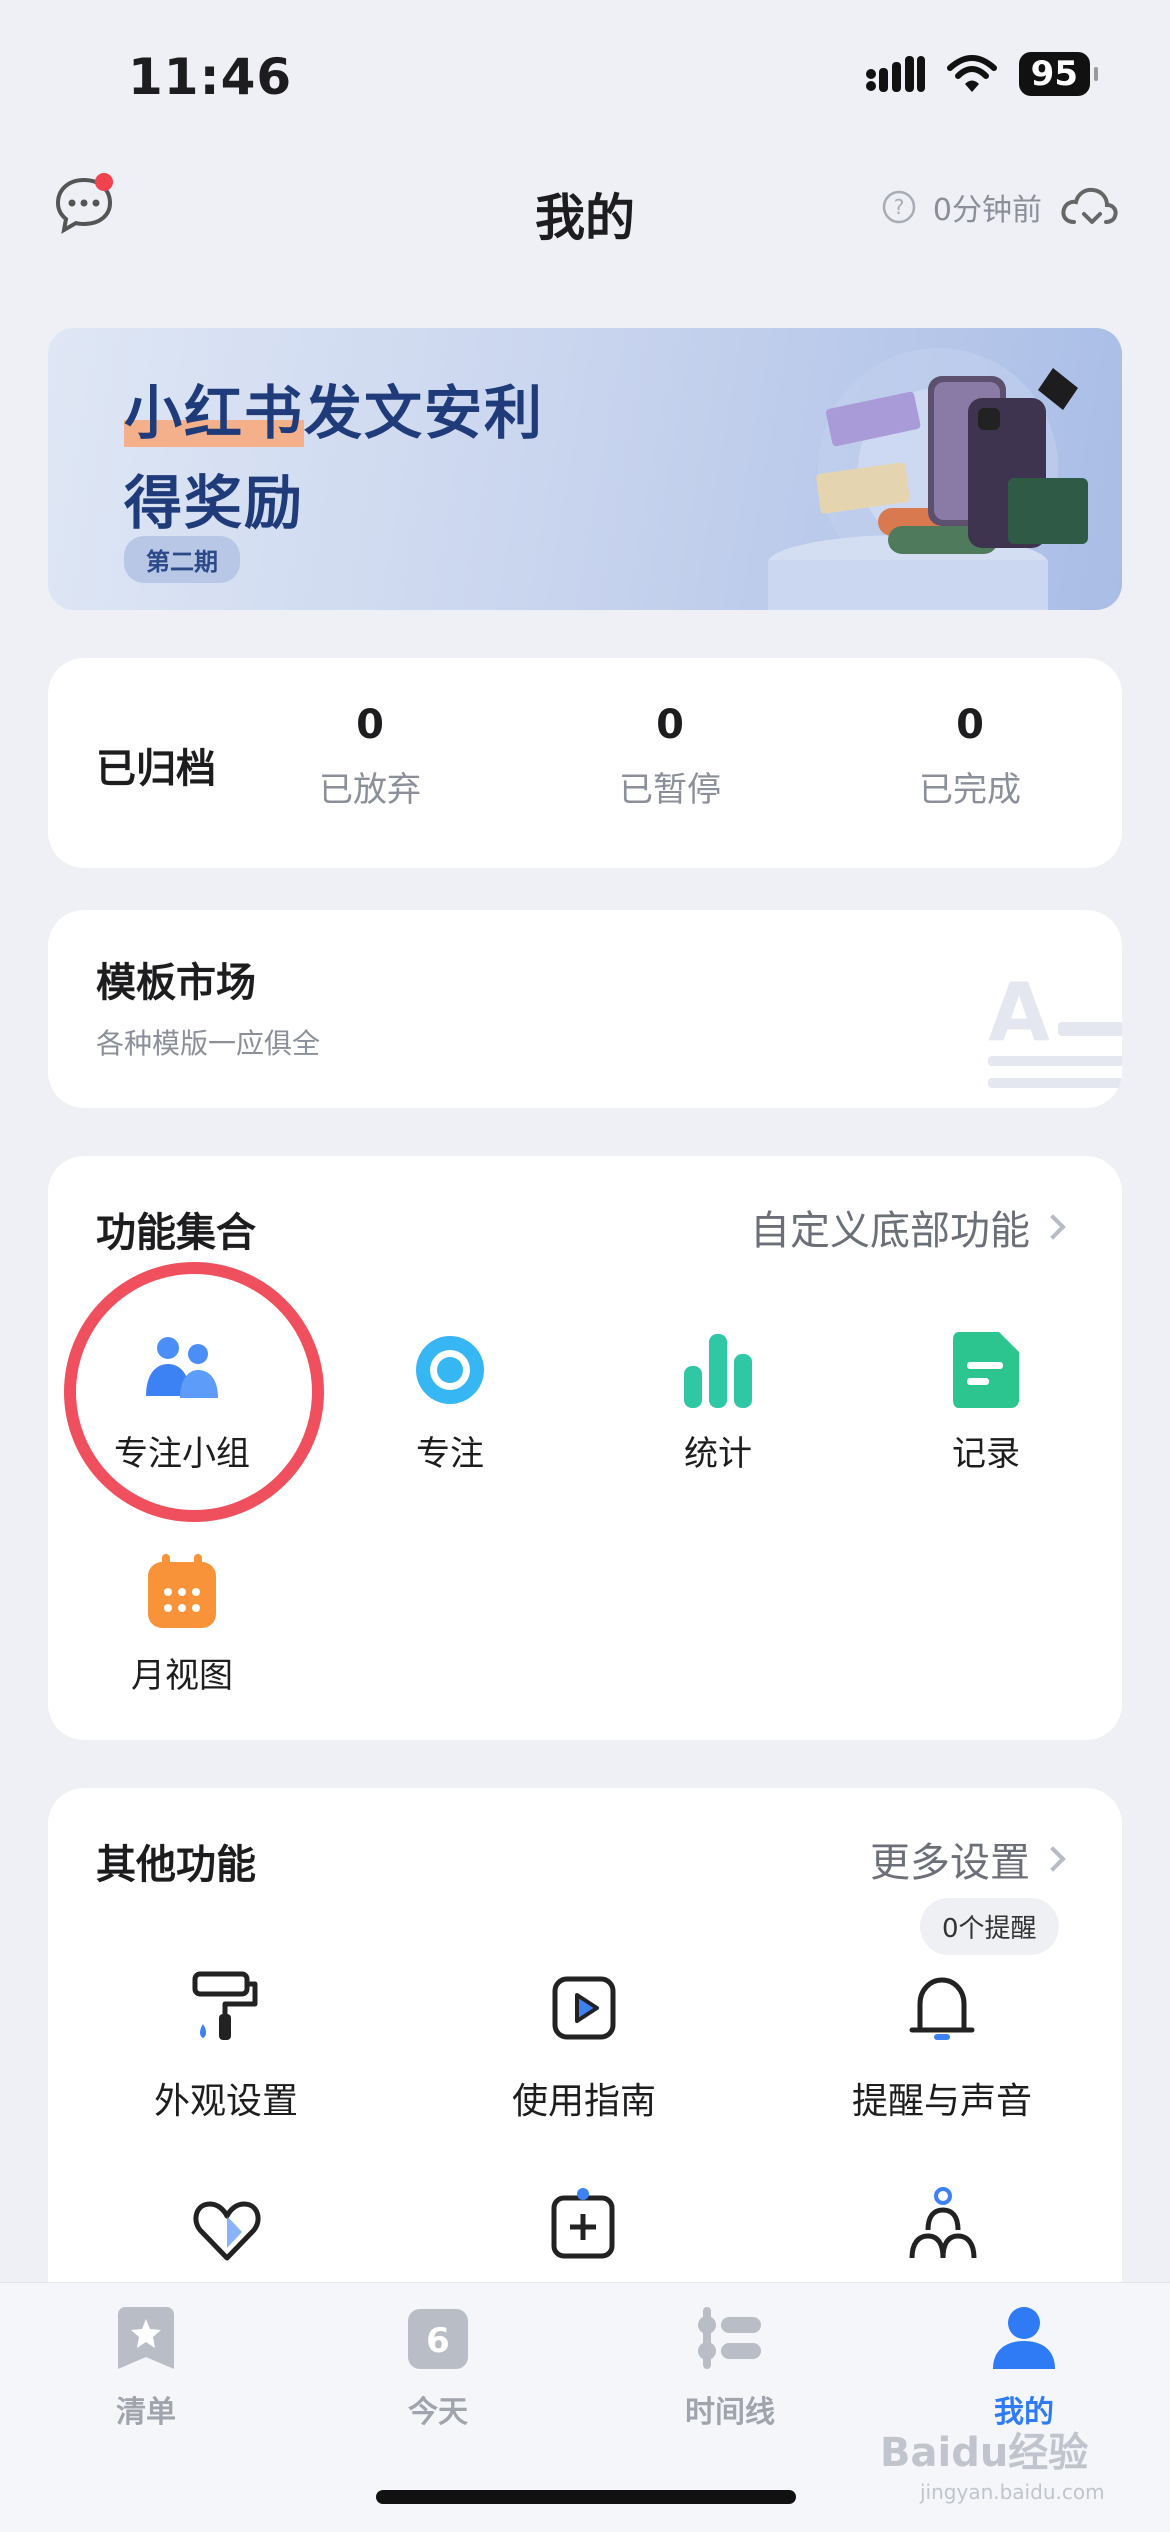  I want to click on watermark: Baidu经验, so click(984, 2453).